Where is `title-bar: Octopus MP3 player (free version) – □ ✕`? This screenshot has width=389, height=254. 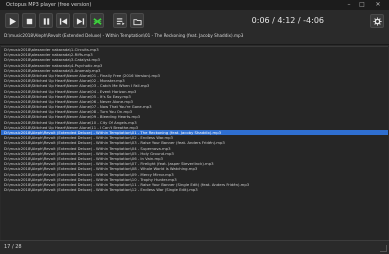
title-bar: Octopus MP3 player (free version) – □ ✕ is located at coordinates (194, 5).